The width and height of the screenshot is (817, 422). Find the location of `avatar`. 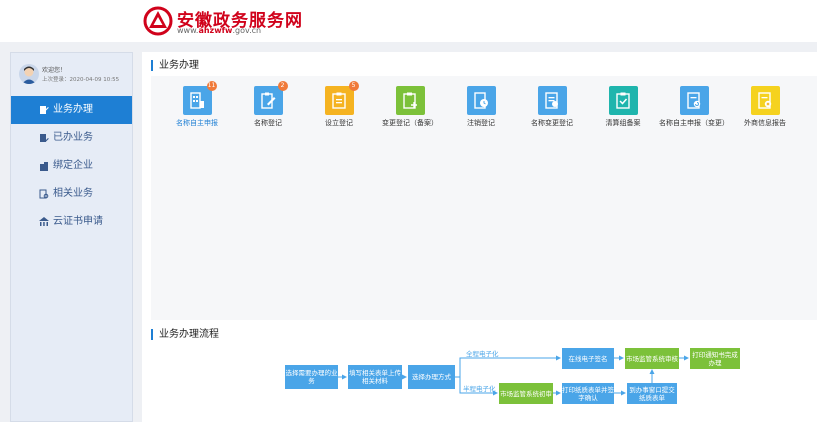

avatar is located at coordinates (29, 74).